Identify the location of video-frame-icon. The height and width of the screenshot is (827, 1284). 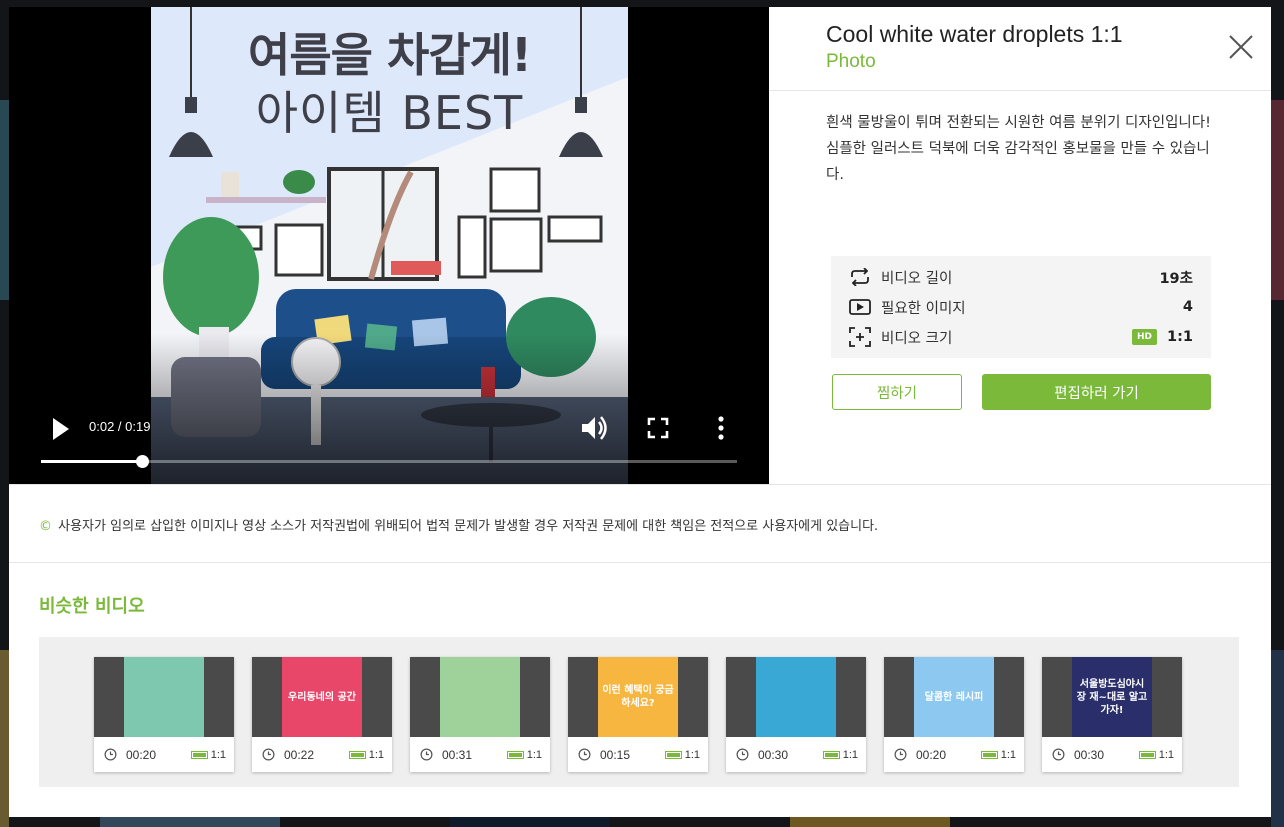
(860, 307).